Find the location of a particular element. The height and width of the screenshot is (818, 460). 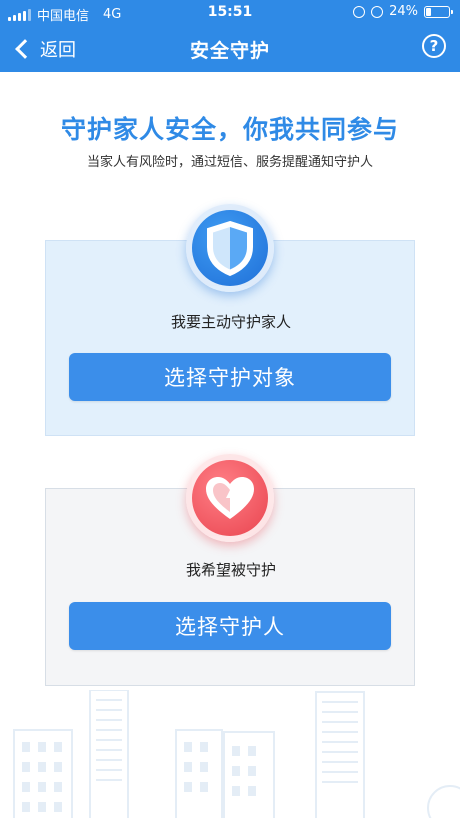

shield-icon-graphic is located at coordinates (230, 248).